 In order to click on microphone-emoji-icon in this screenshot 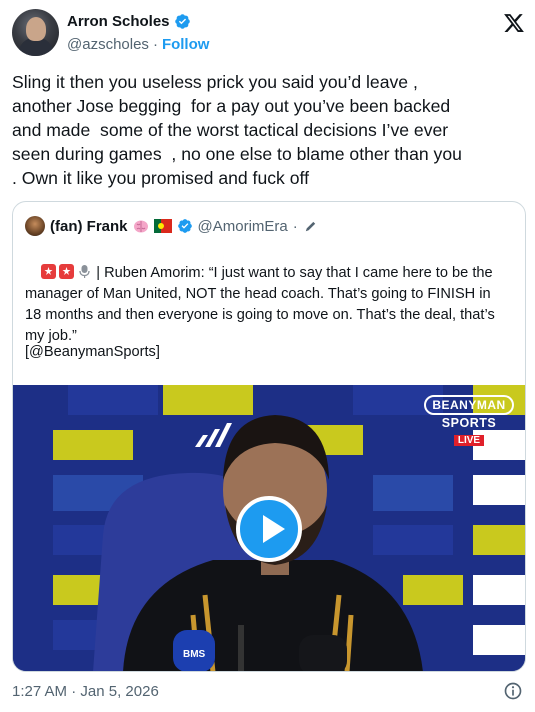, I will do `click(84, 271)`.